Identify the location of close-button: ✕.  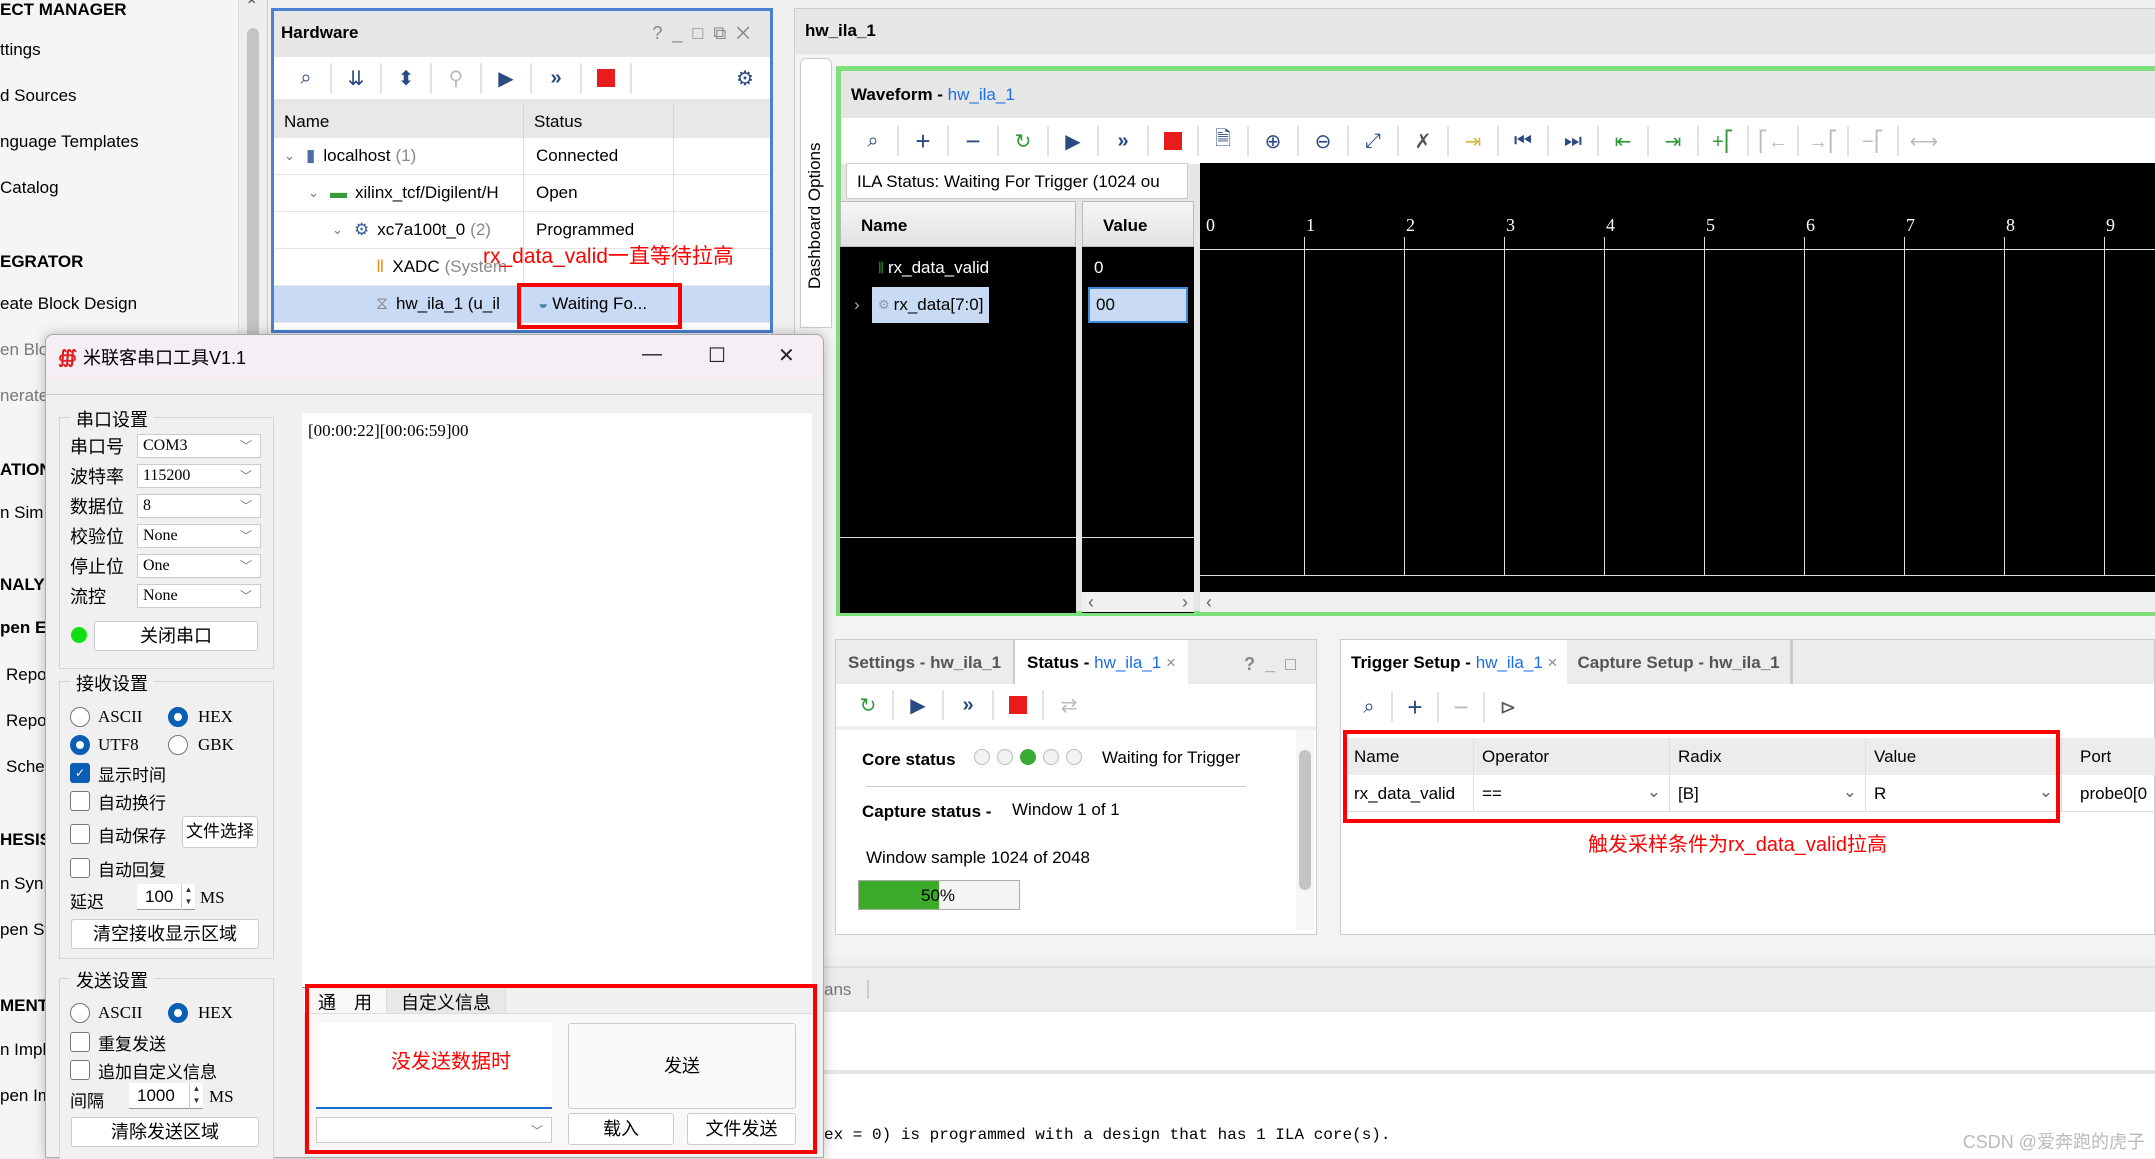
(786, 355).